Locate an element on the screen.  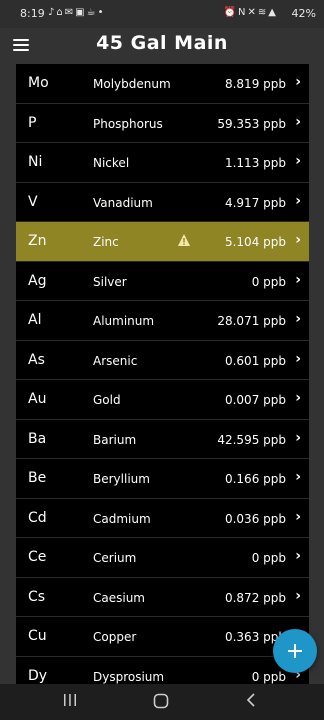
element-row-as: As Arsenic 0.601 ppb › is located at coordinates (162, 360).